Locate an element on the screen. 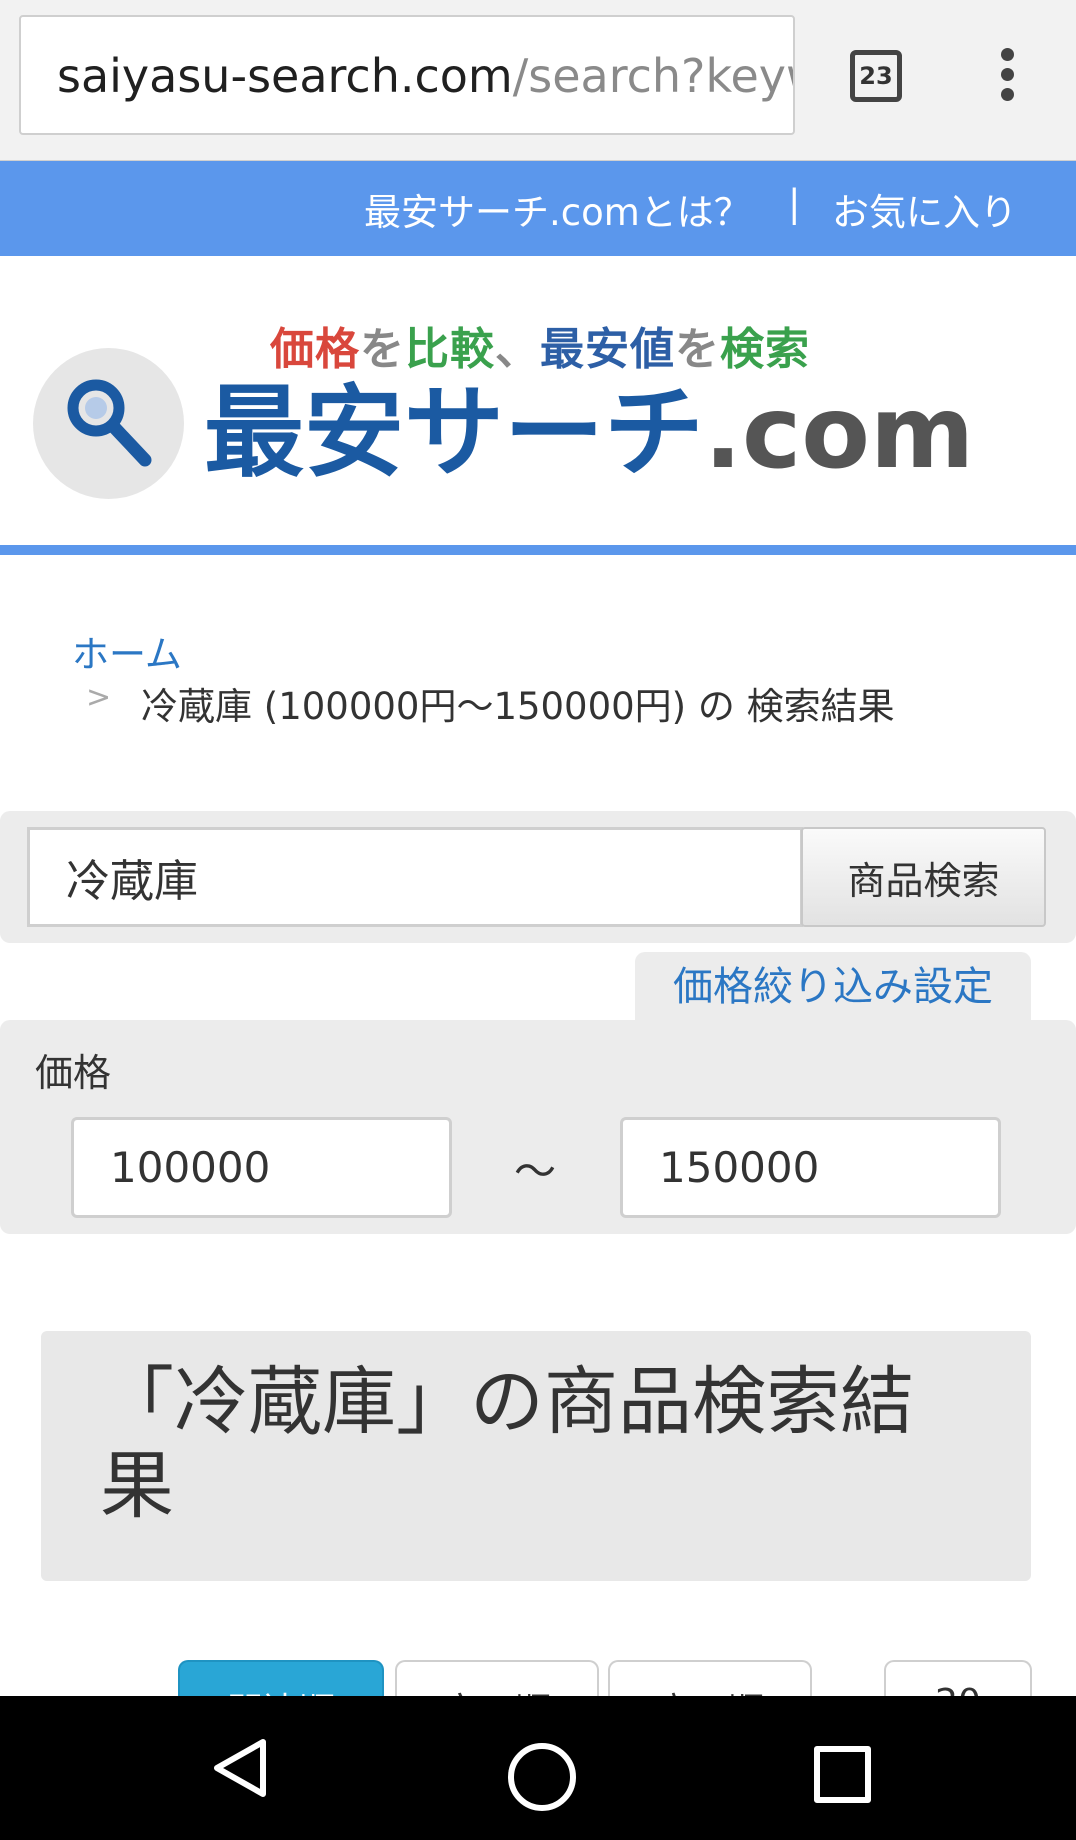  logo-suffix: .com is located at coordinates (839, 432).